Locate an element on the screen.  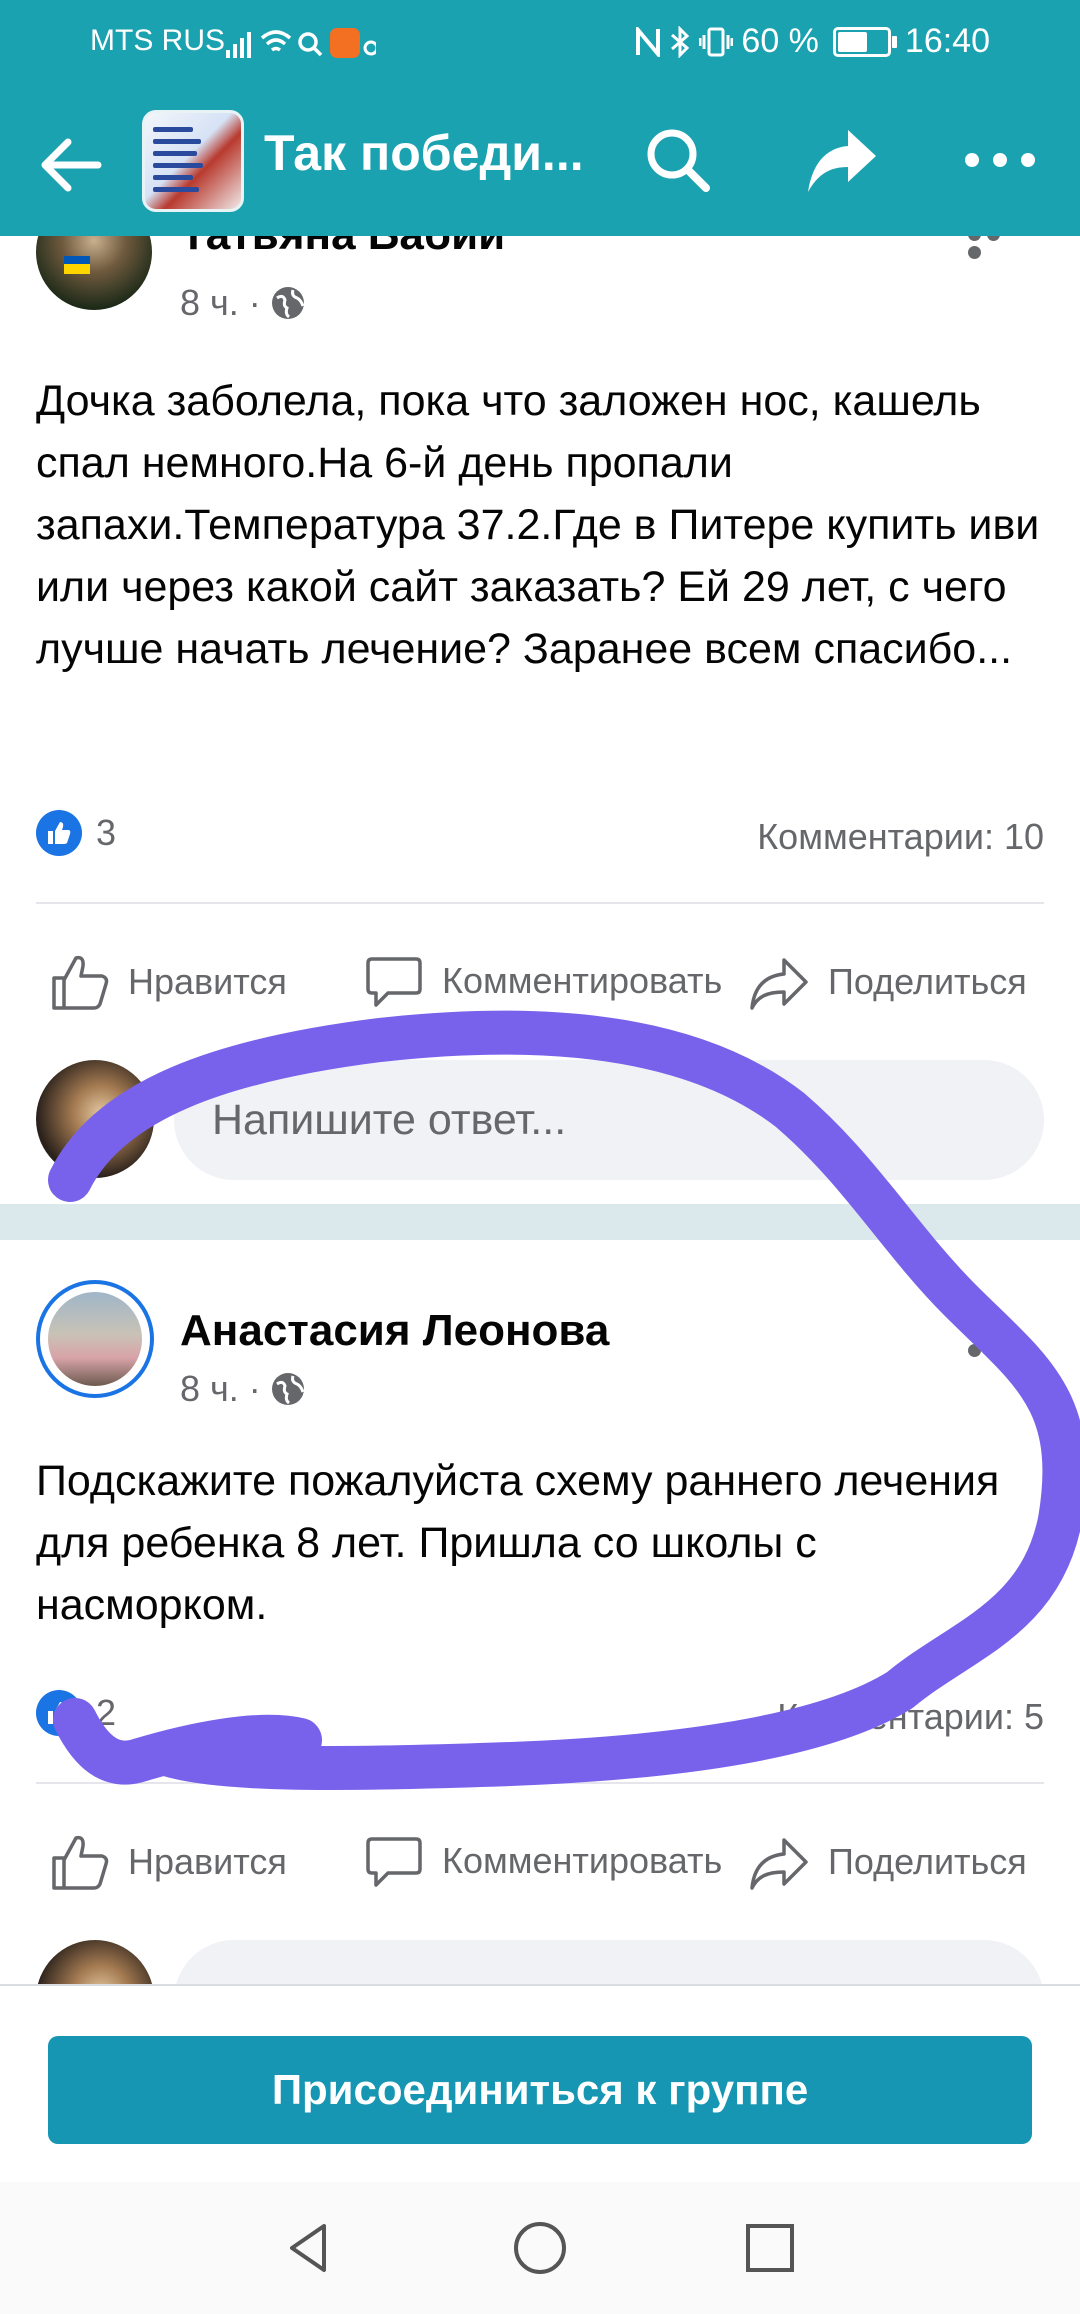
battery-percent: 60 % is located at coordinates (780, 41).